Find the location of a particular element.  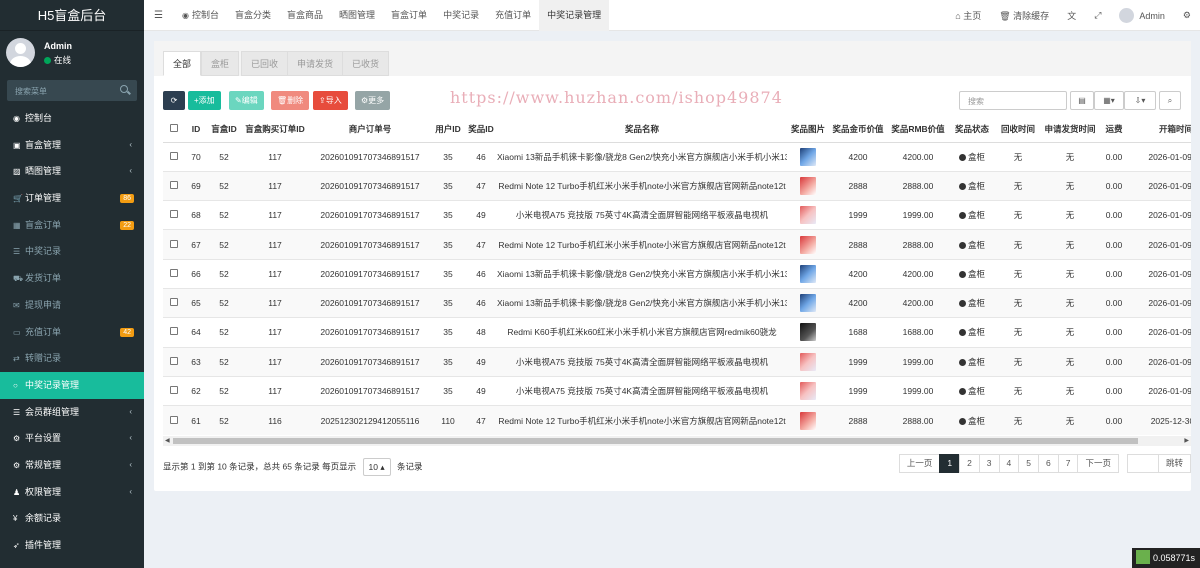

edit-button: ✎编辑 is located at coordinates (246, 100).